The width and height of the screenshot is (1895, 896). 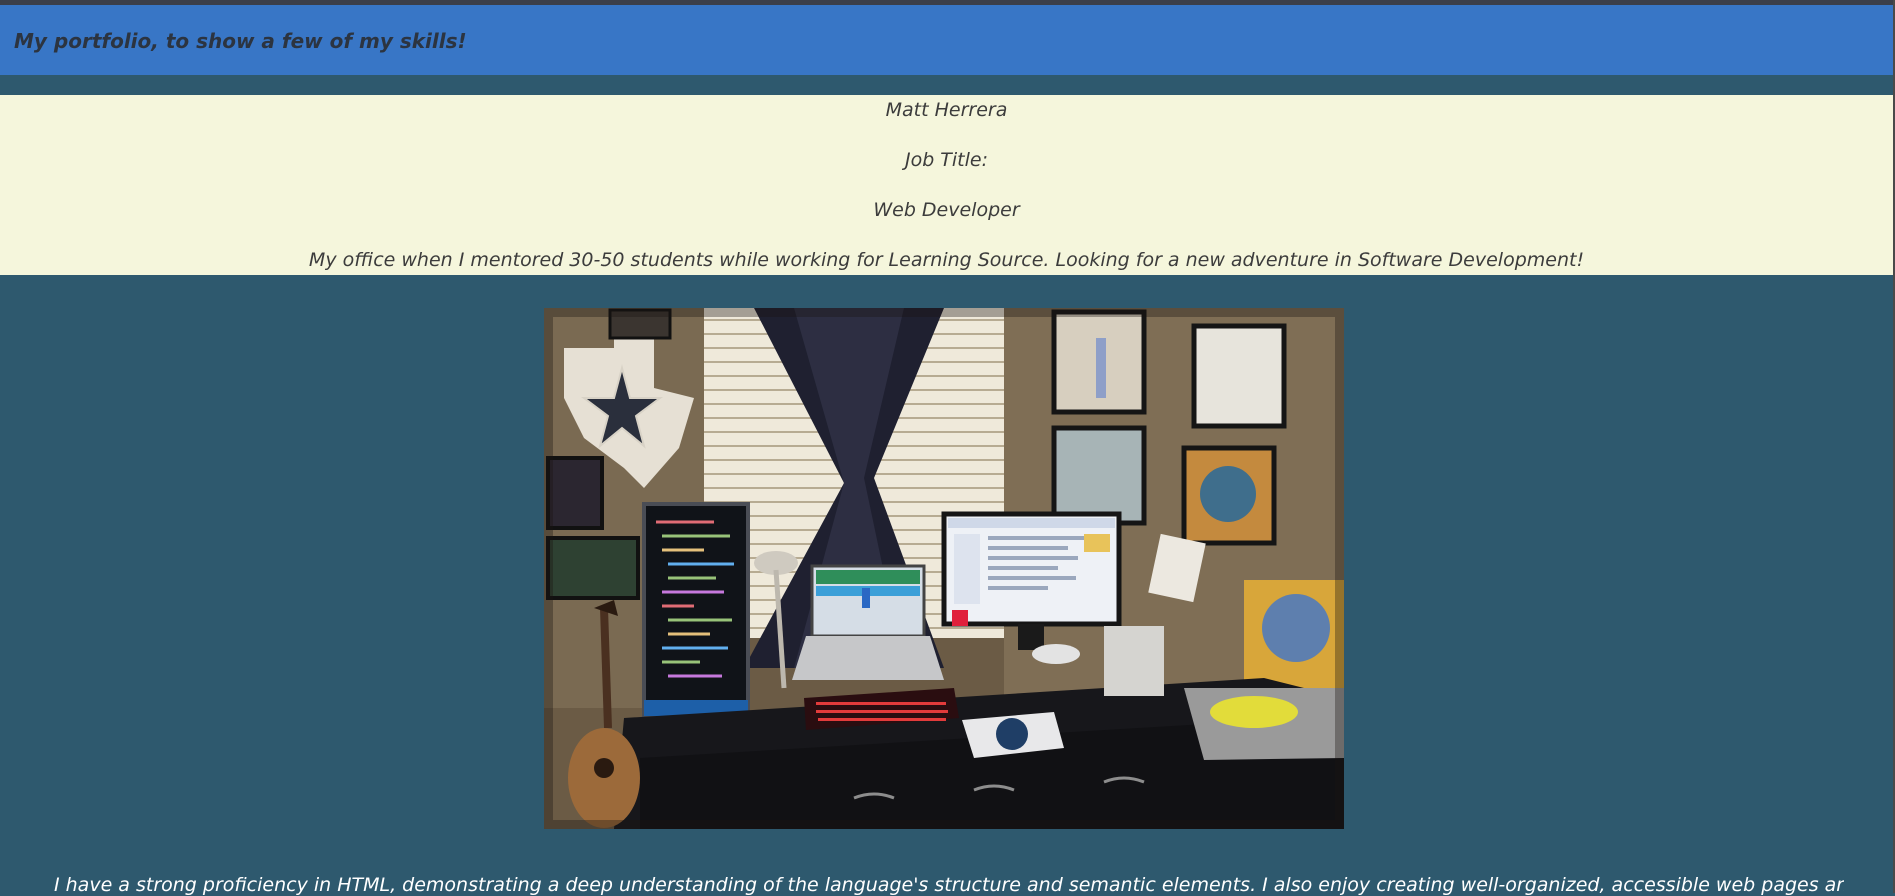 I want to click on job-title-label: Job Title:, so click(x=946, y=160).